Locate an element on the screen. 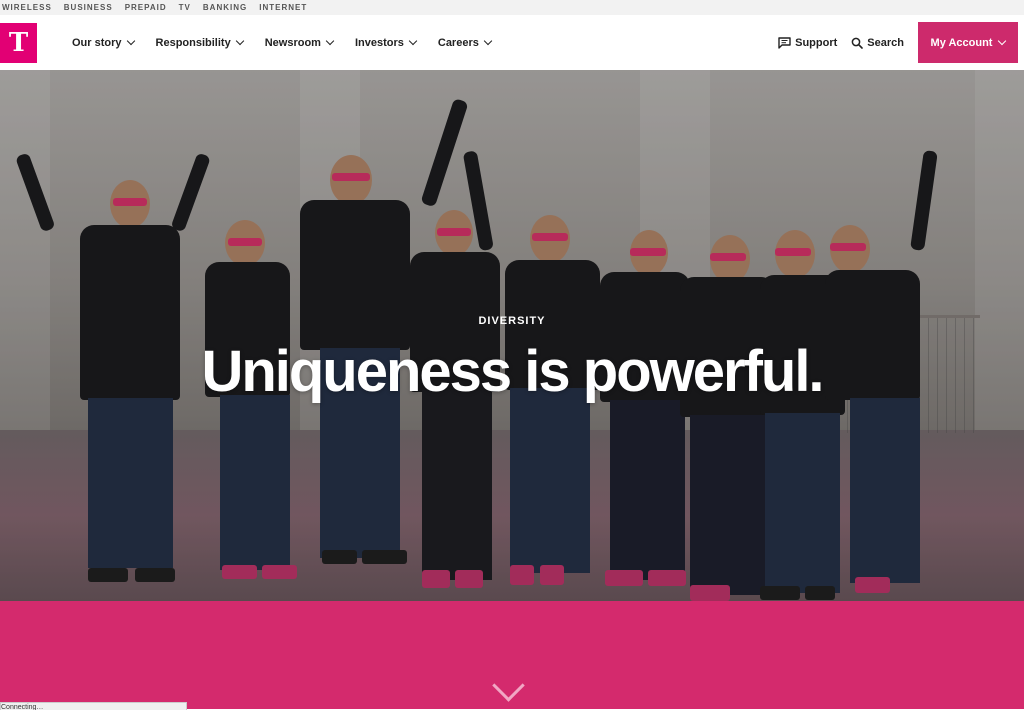 This screenshot has width=1024, height=710. search-link: Search is located at coordinates (877, 43).